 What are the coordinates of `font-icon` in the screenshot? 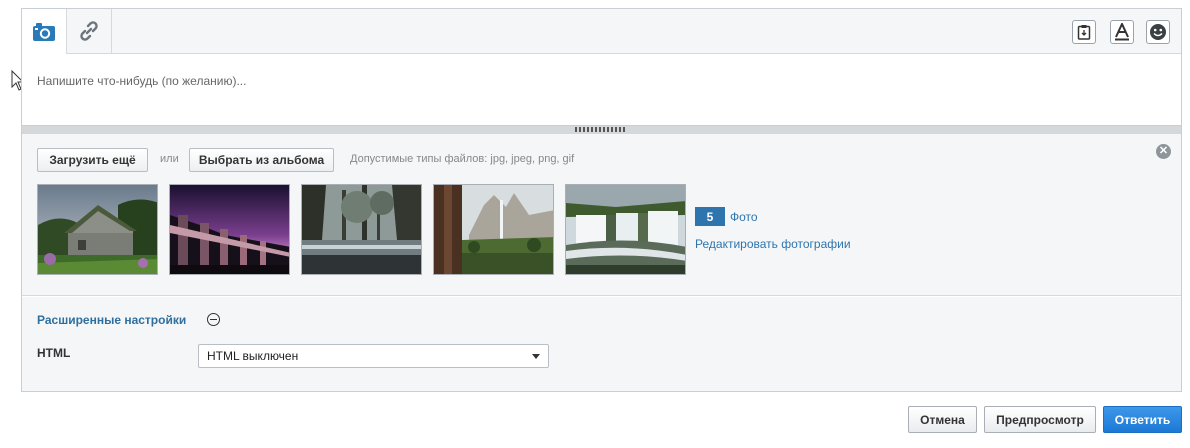 It's located at (1122, 32).